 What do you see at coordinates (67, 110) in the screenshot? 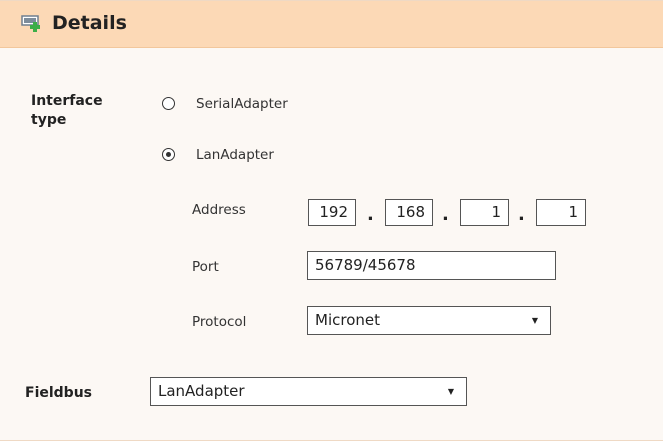
I see `interface-type-label: Interface type` at bounding box center [67, 110].